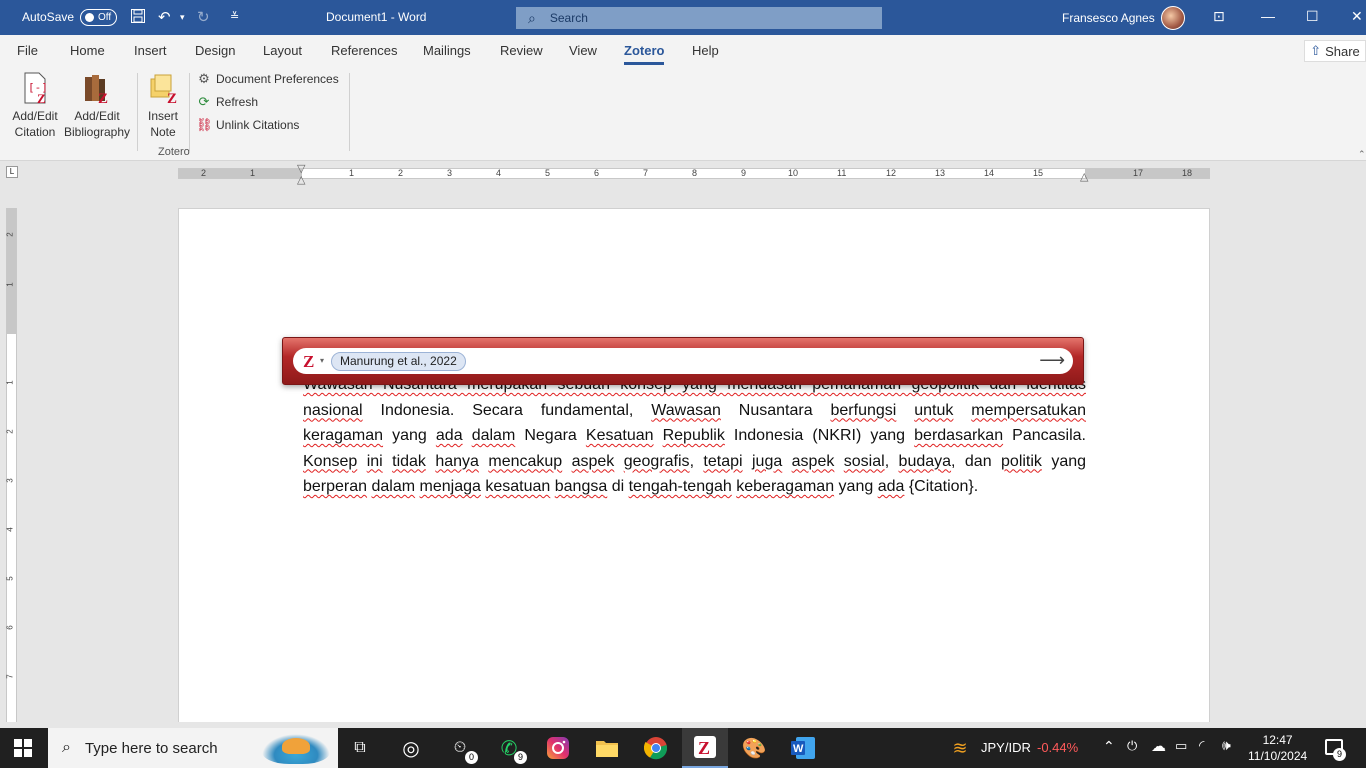 Image resolution: width=1366 pixels, height=768 pixels. What do you see at coordinates (322, 360) in the screenshot?
I see `zotero-menu-dropdown-icon: ▾` at bounding box center [322, 360].